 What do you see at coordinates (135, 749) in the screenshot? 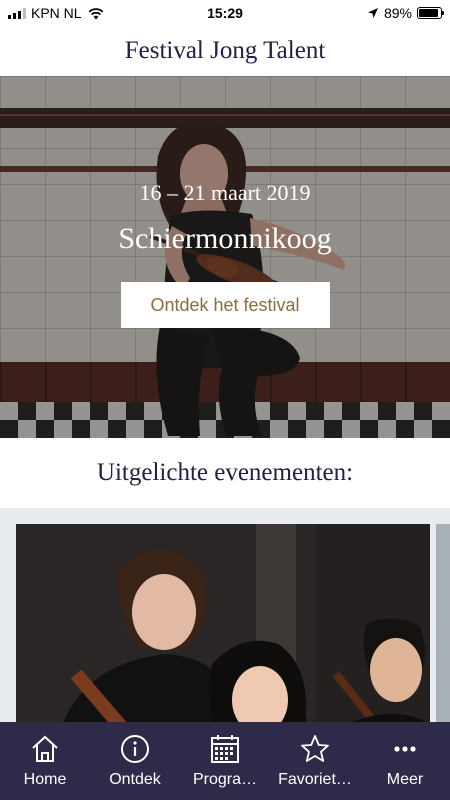
I see `info-icon` at bounding box center [135, 749].